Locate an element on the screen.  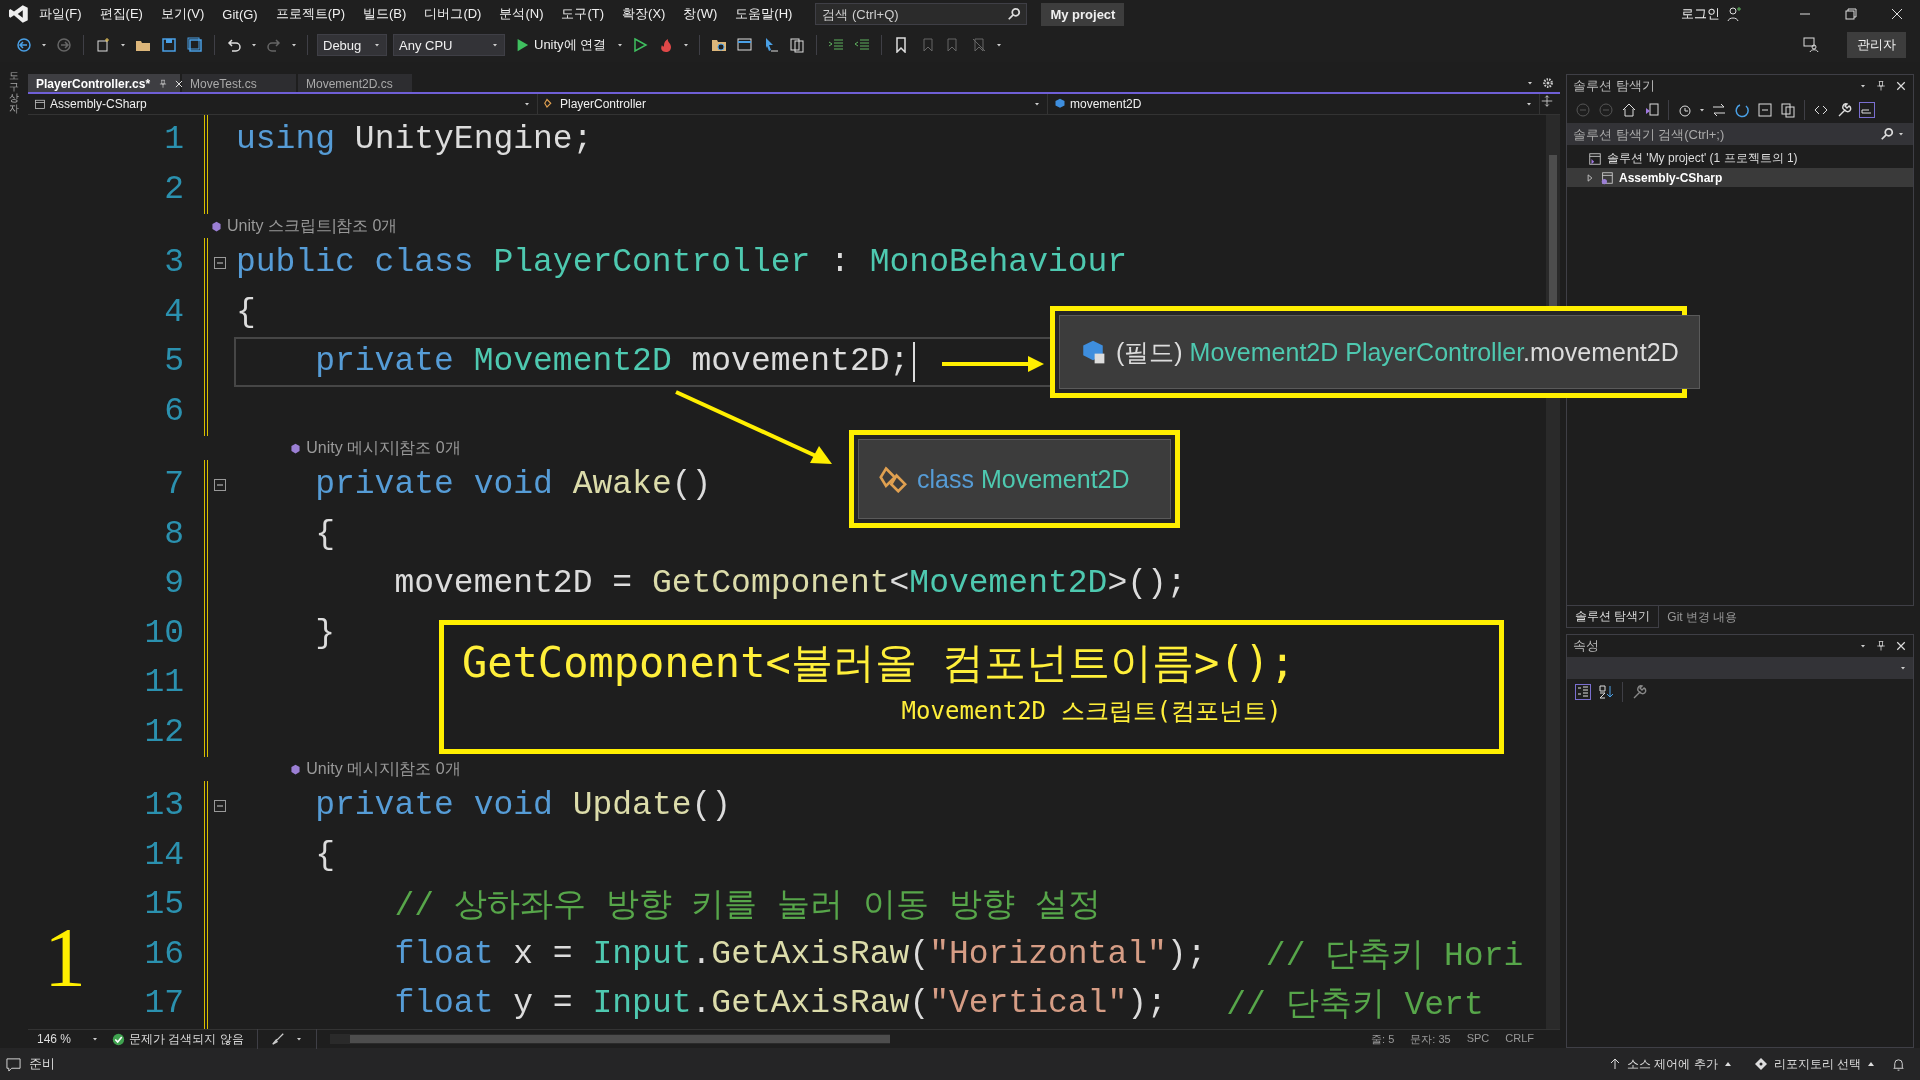
toolbox-tab: 도구 상자 is located at coordinates (14, 559).